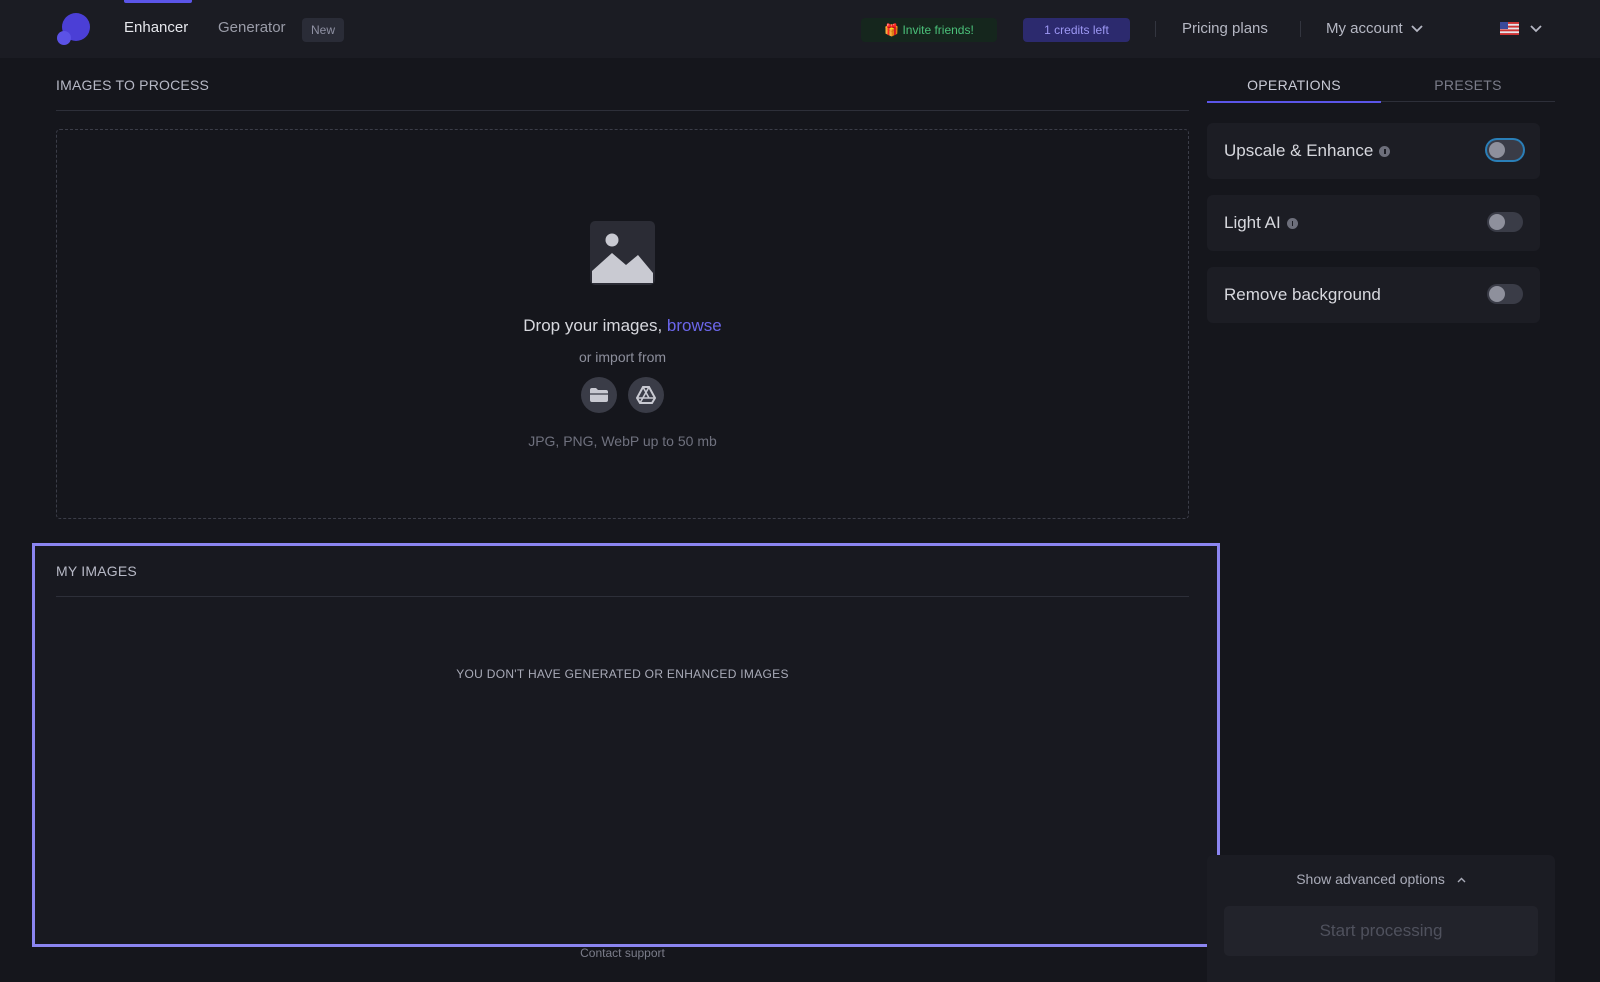  I want to click on light-ai-toggle, so click(1505, 222).